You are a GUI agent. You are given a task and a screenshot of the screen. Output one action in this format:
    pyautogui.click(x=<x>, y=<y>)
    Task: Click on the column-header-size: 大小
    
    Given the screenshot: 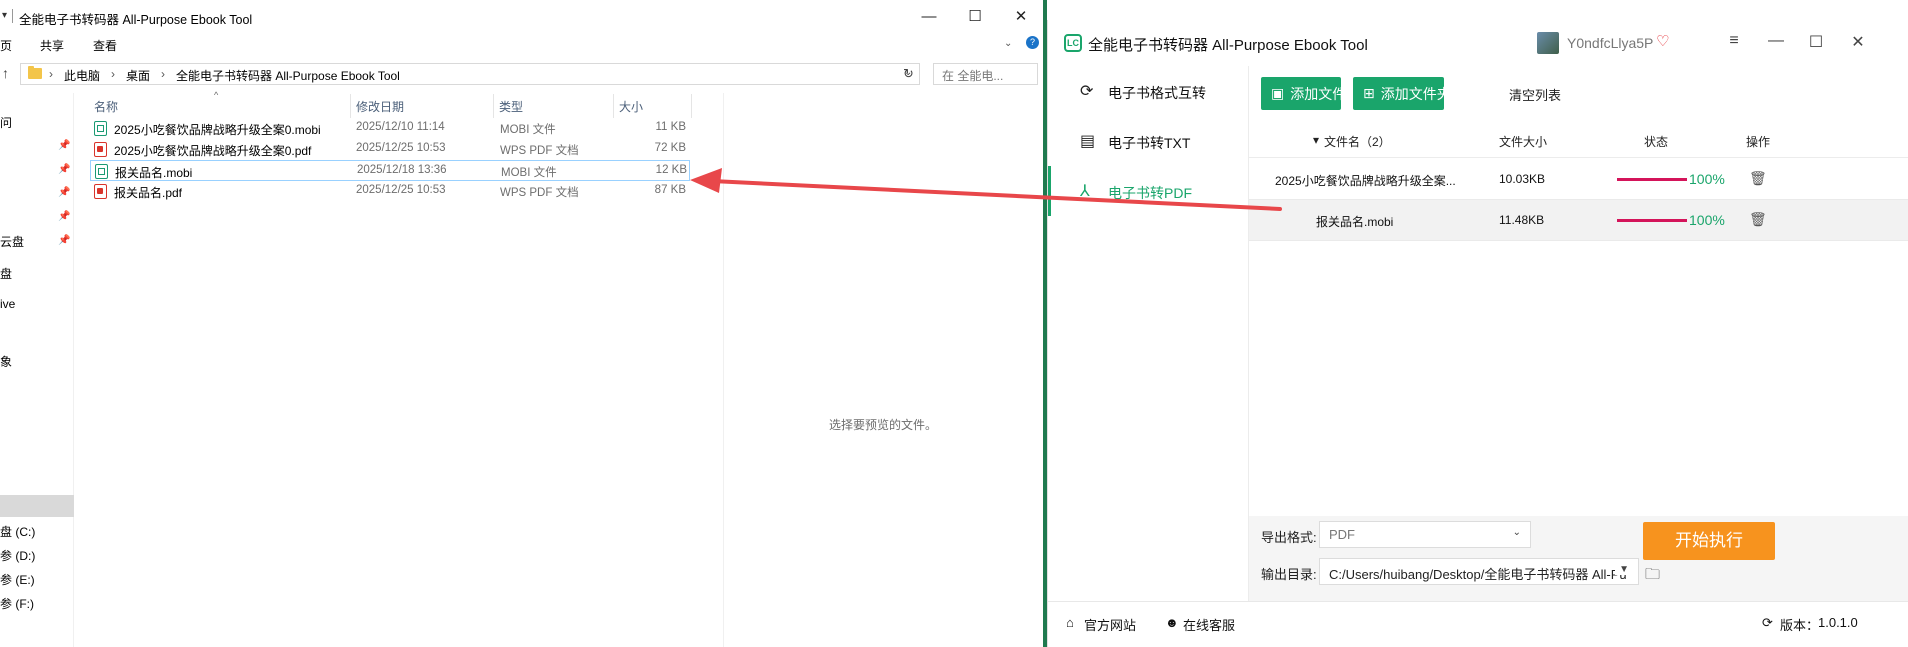 What is the action you would take?
    pyautogui.click(x=631, y=106)
    